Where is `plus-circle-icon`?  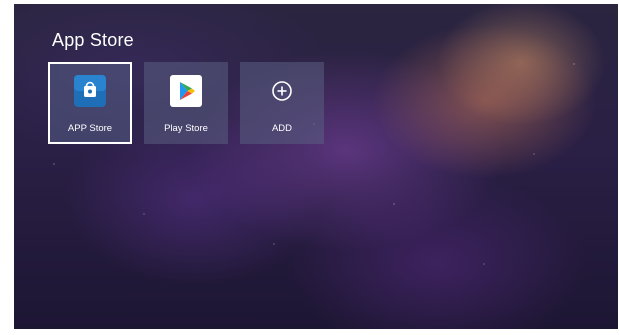
plus-circle-icon is located at coordinates (282, 91).